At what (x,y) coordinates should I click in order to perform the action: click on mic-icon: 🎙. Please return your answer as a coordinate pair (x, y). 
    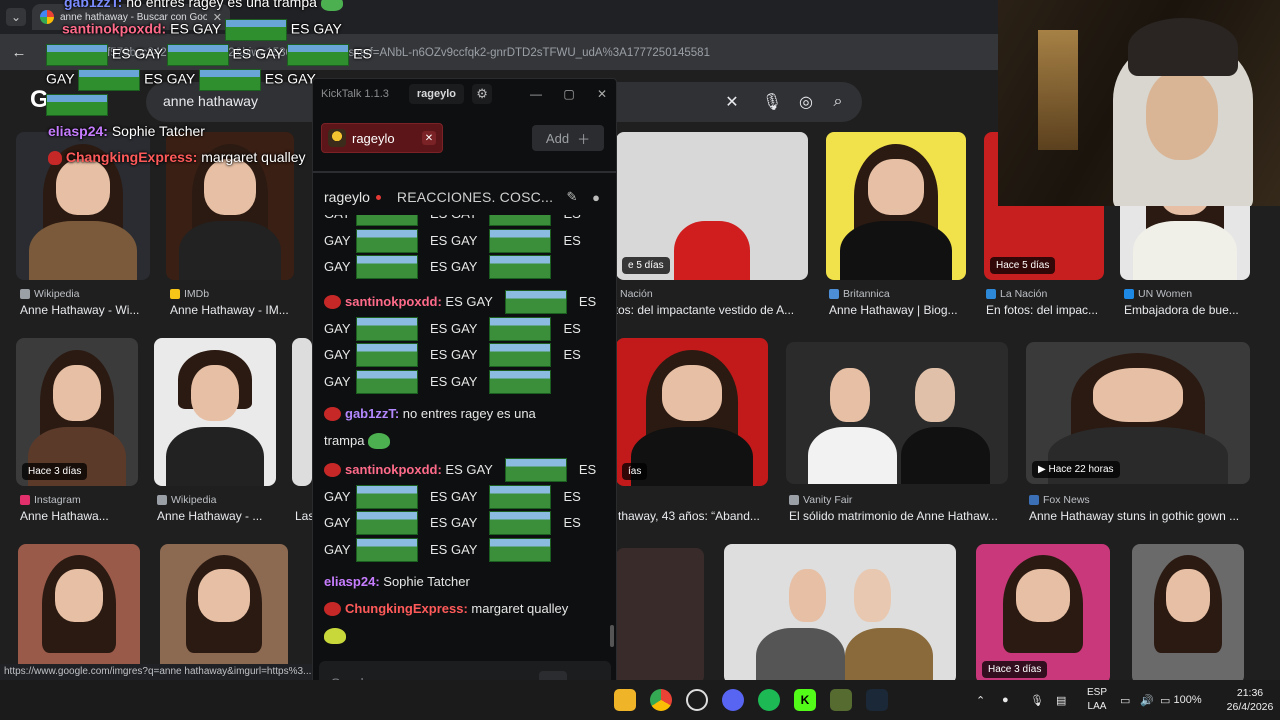
    Looking at the image, I should click on (772, 102).